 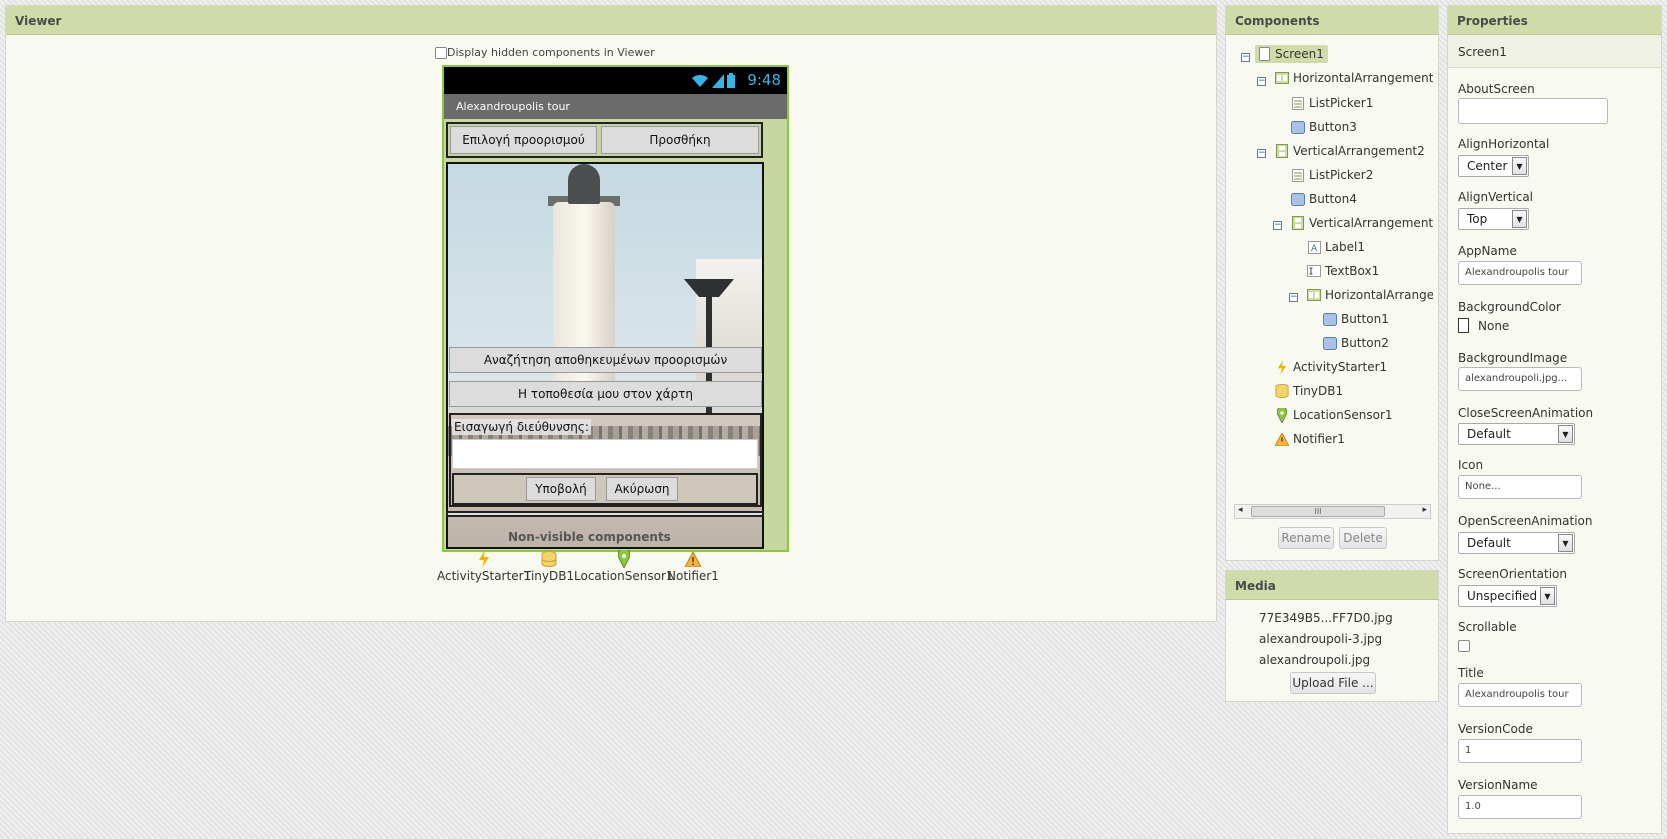 I want to click on nonvisible-notifier: Notifier1, so click(x=693, y=566).